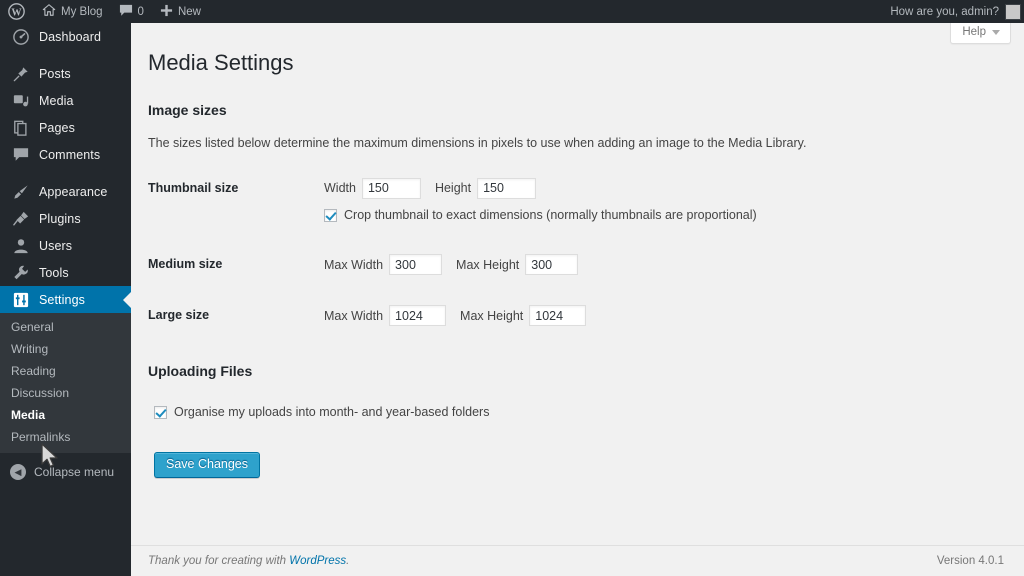  Describe the element at coordinates (65, 437) in the screenshot. I see `submenu-item-permalinks: Permalinks` at that location.